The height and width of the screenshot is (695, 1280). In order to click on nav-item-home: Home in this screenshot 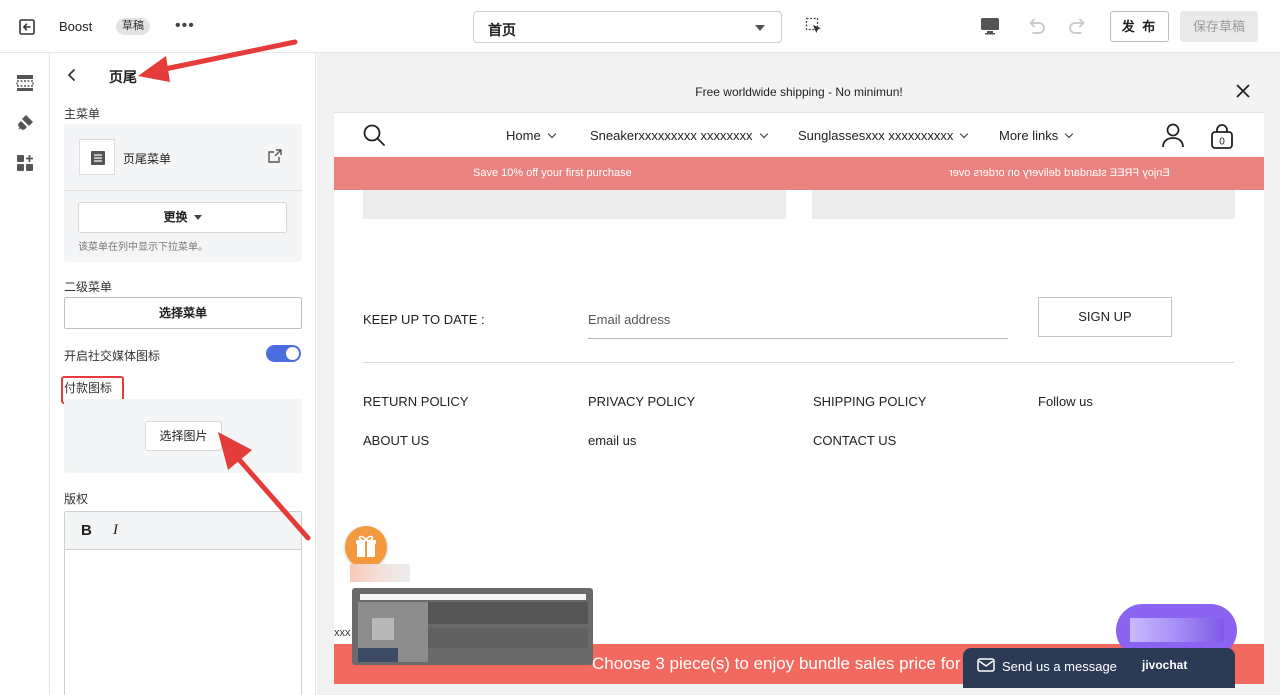, I will do `click(531, 135)`.